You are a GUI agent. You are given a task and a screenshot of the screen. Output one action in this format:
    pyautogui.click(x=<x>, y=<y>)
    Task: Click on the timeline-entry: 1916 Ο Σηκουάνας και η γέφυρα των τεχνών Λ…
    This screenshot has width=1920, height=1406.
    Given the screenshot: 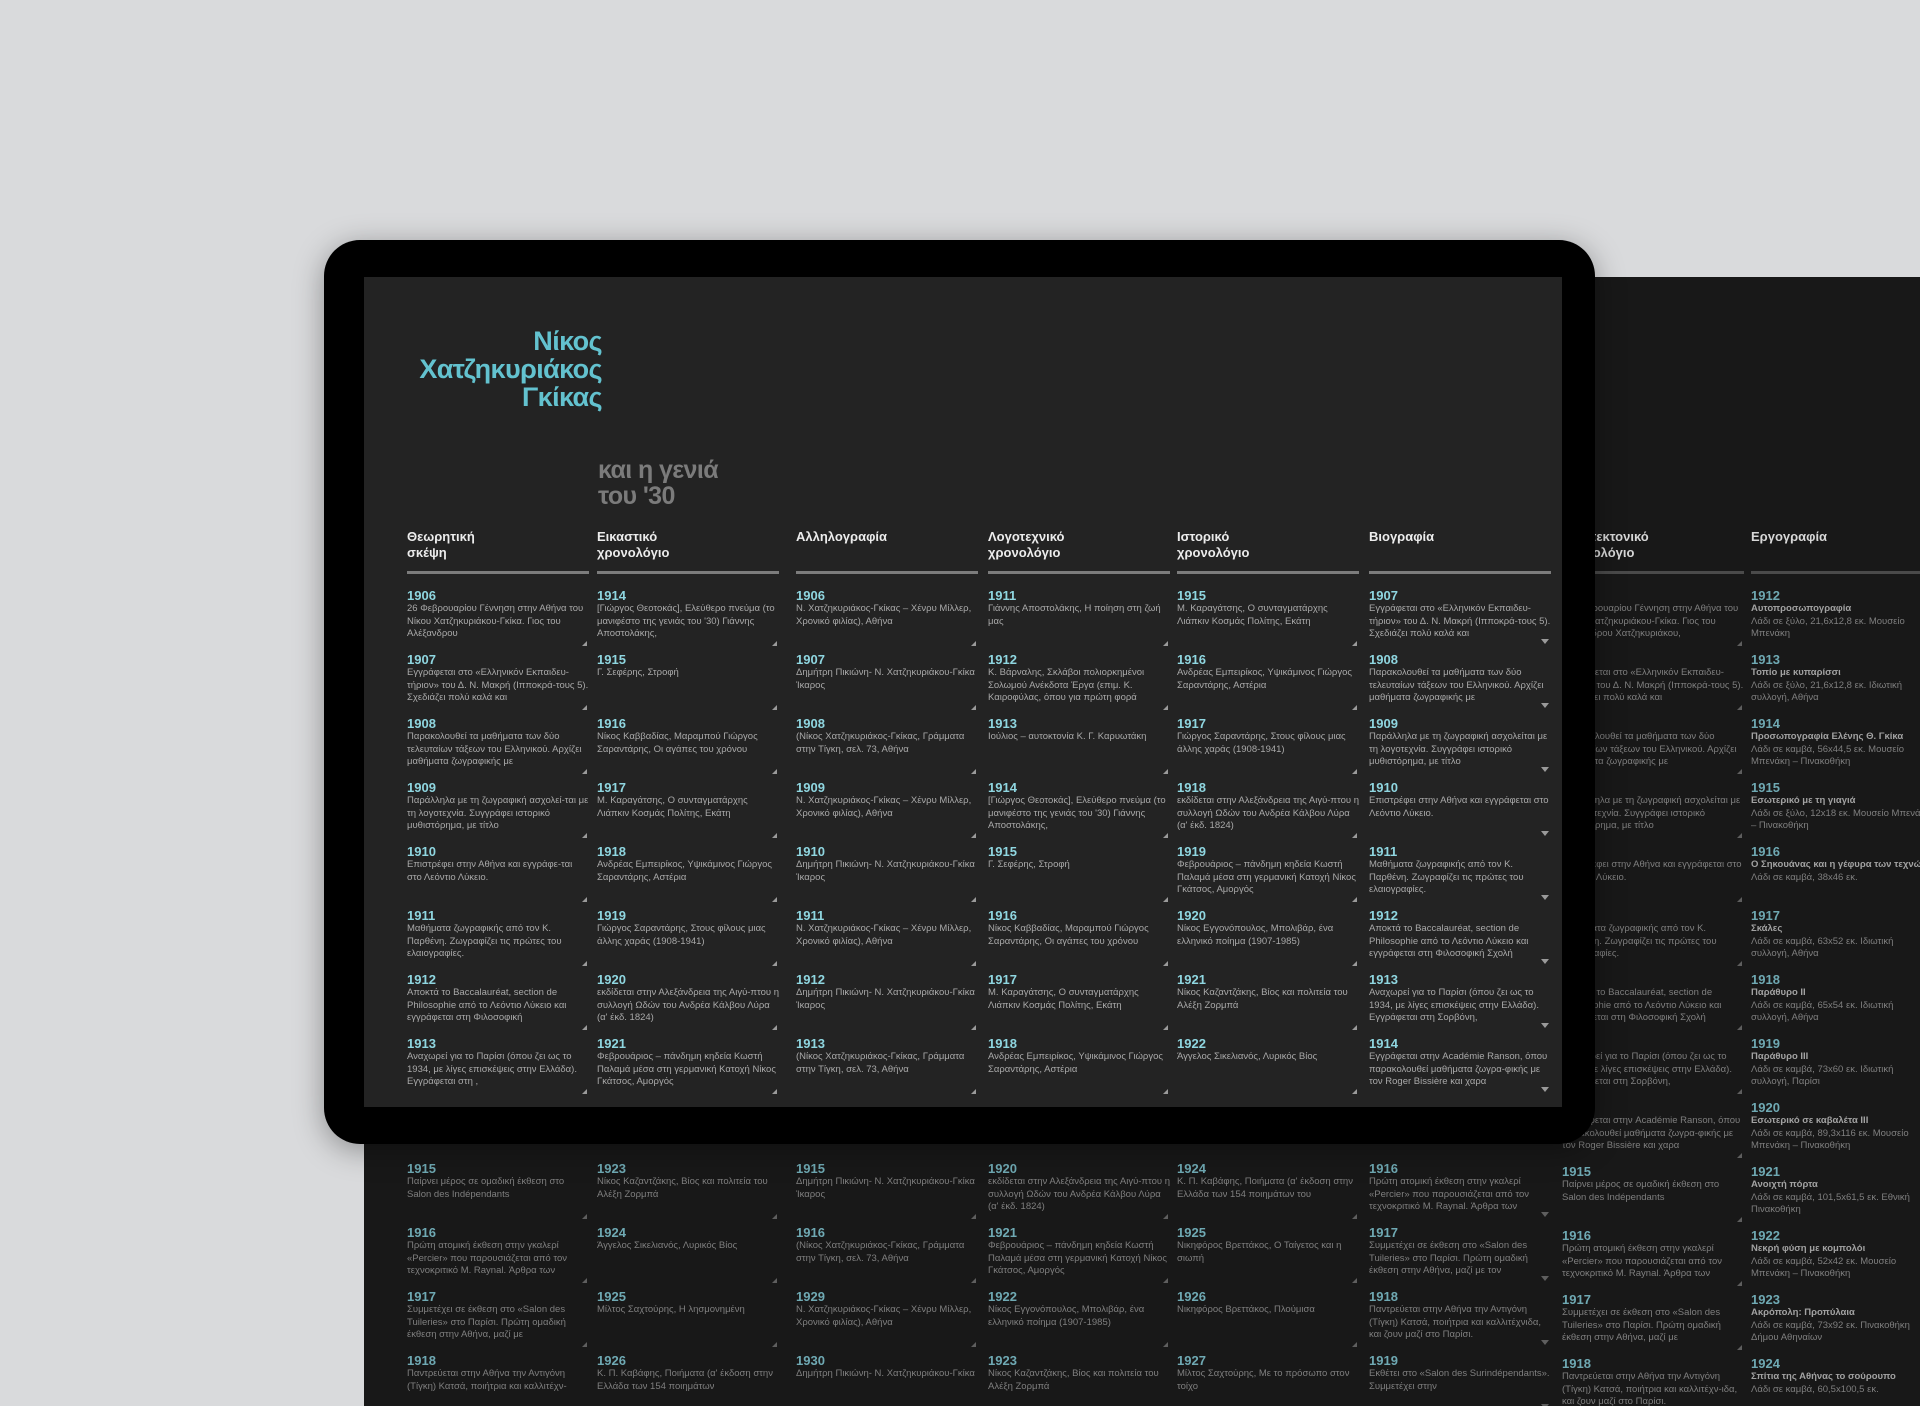 What is the action you would take?
    pyautogui.click(x=1835, y=876)
    